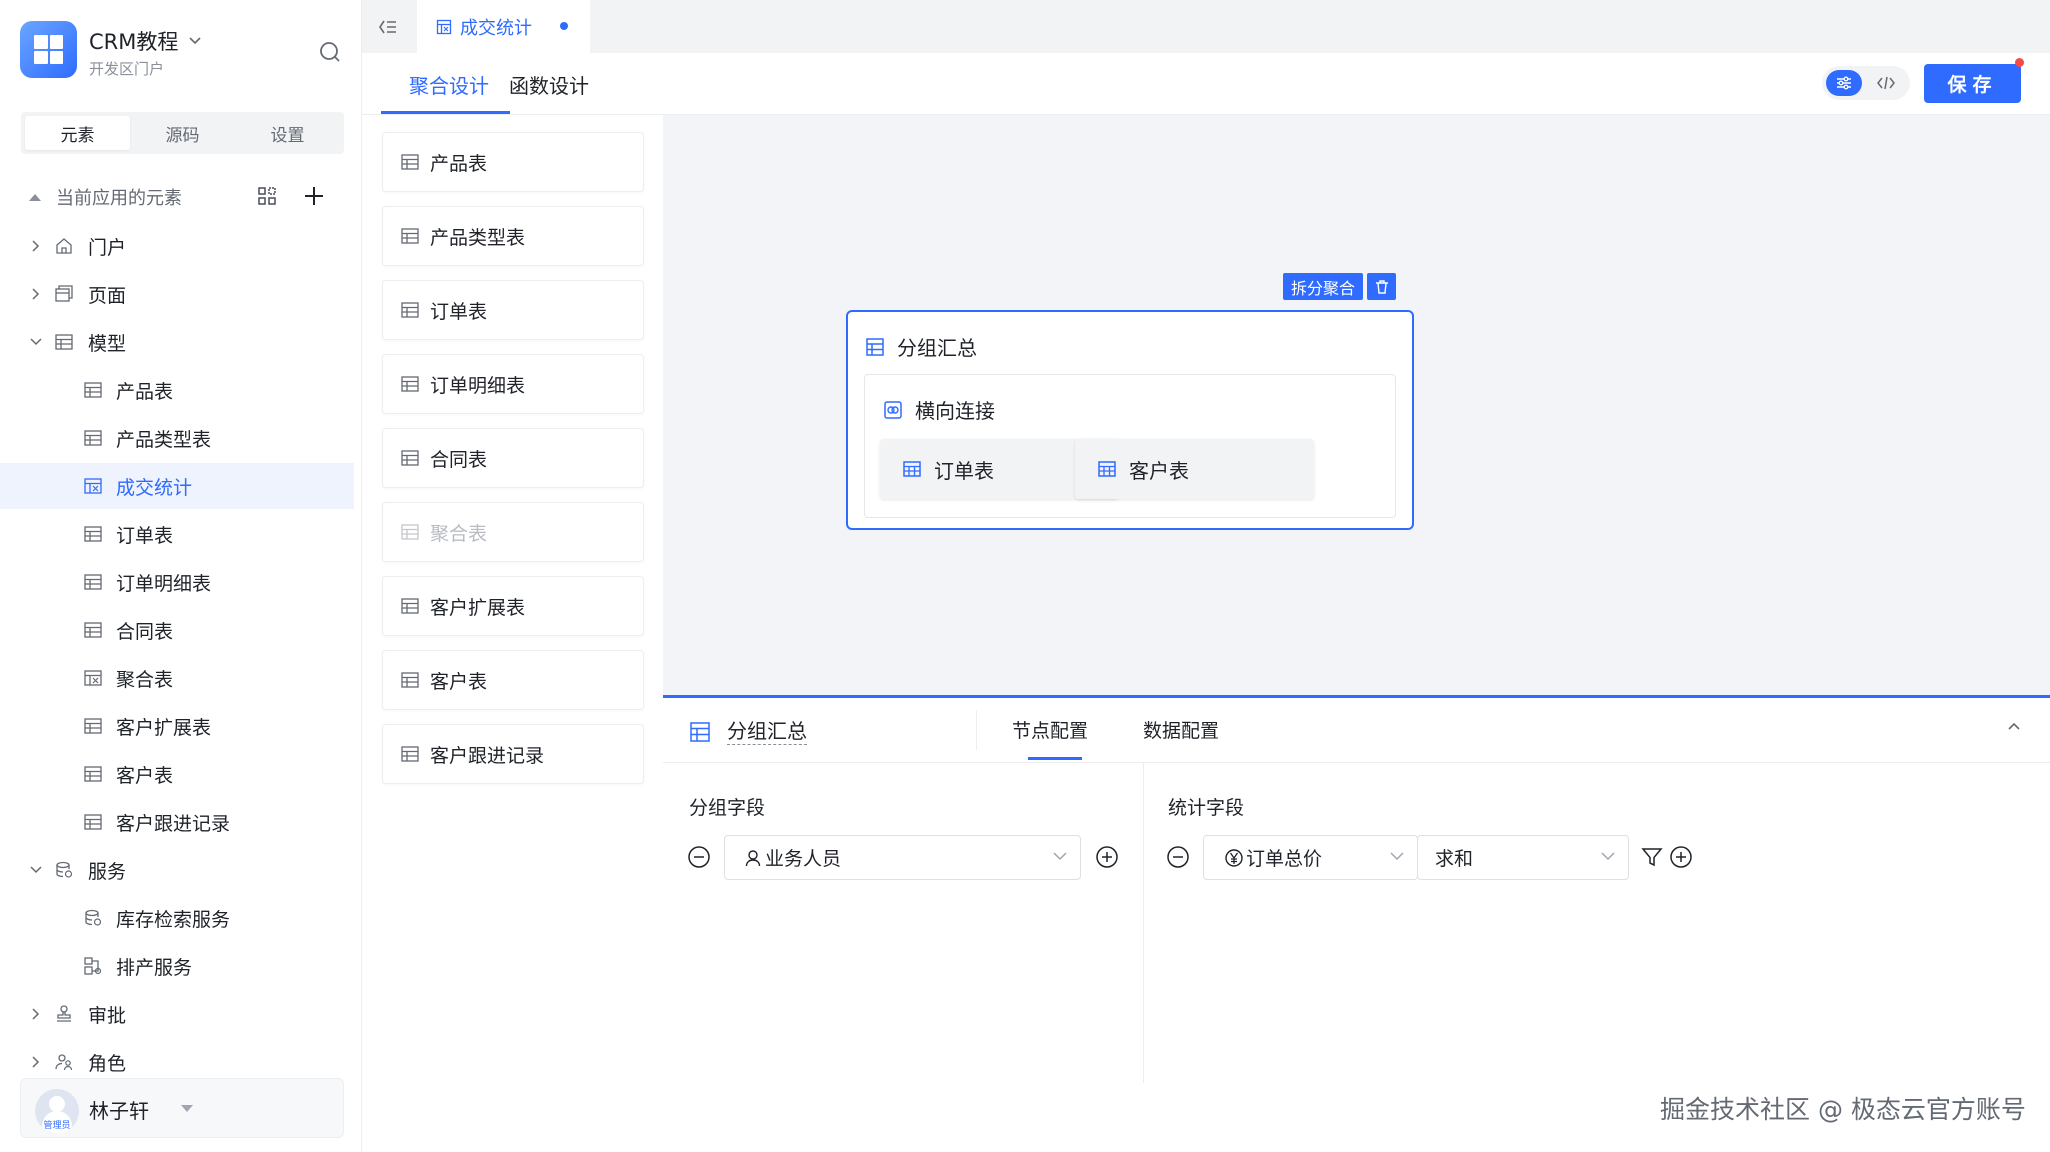 This screenshot has height=1152, width=2050. What do you see at coordinates (177, 294) in the screenshot?
I see `sidebar-item: 页面` at bounding box center [177, 294].